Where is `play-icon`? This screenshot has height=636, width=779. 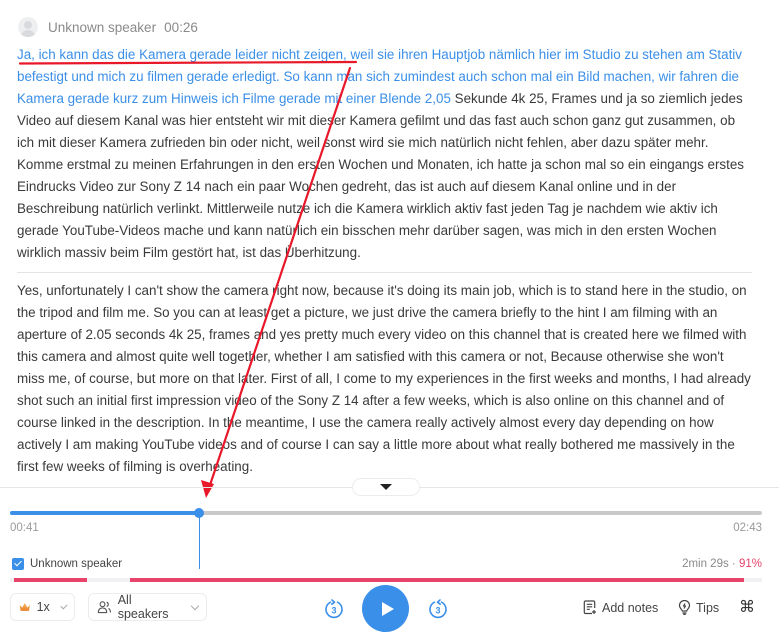
play-icon is located at coordinates (387, 608).